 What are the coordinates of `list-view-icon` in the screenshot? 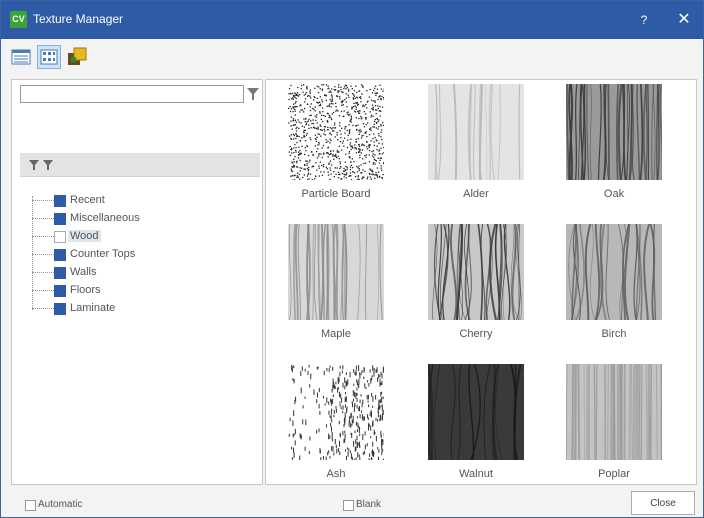 It's located at (21, 57).